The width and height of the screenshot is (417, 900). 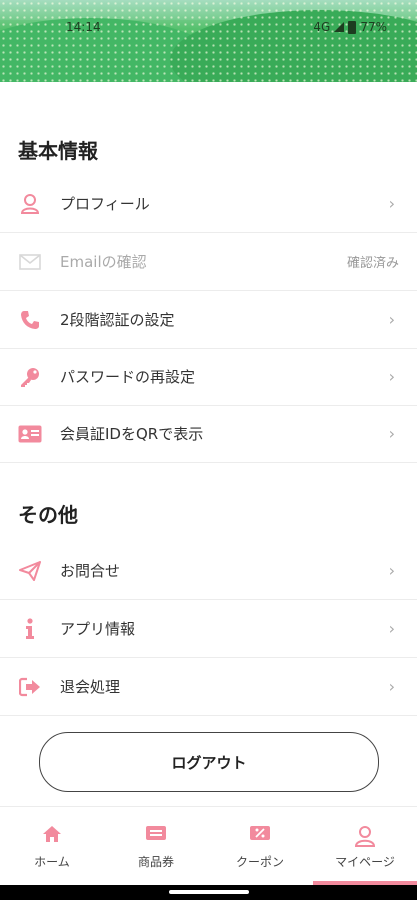 I want to click on menu-item-label: アプリ情報, so click(x=98, y=629).